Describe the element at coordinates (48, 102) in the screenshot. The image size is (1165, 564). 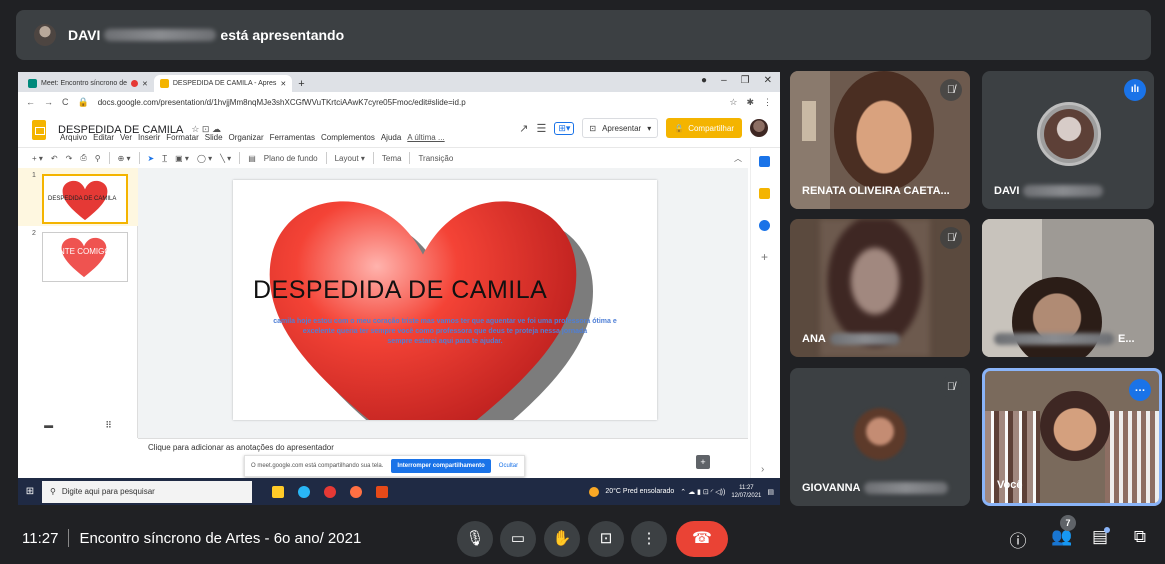
I see `forward-icon: →` at that location.